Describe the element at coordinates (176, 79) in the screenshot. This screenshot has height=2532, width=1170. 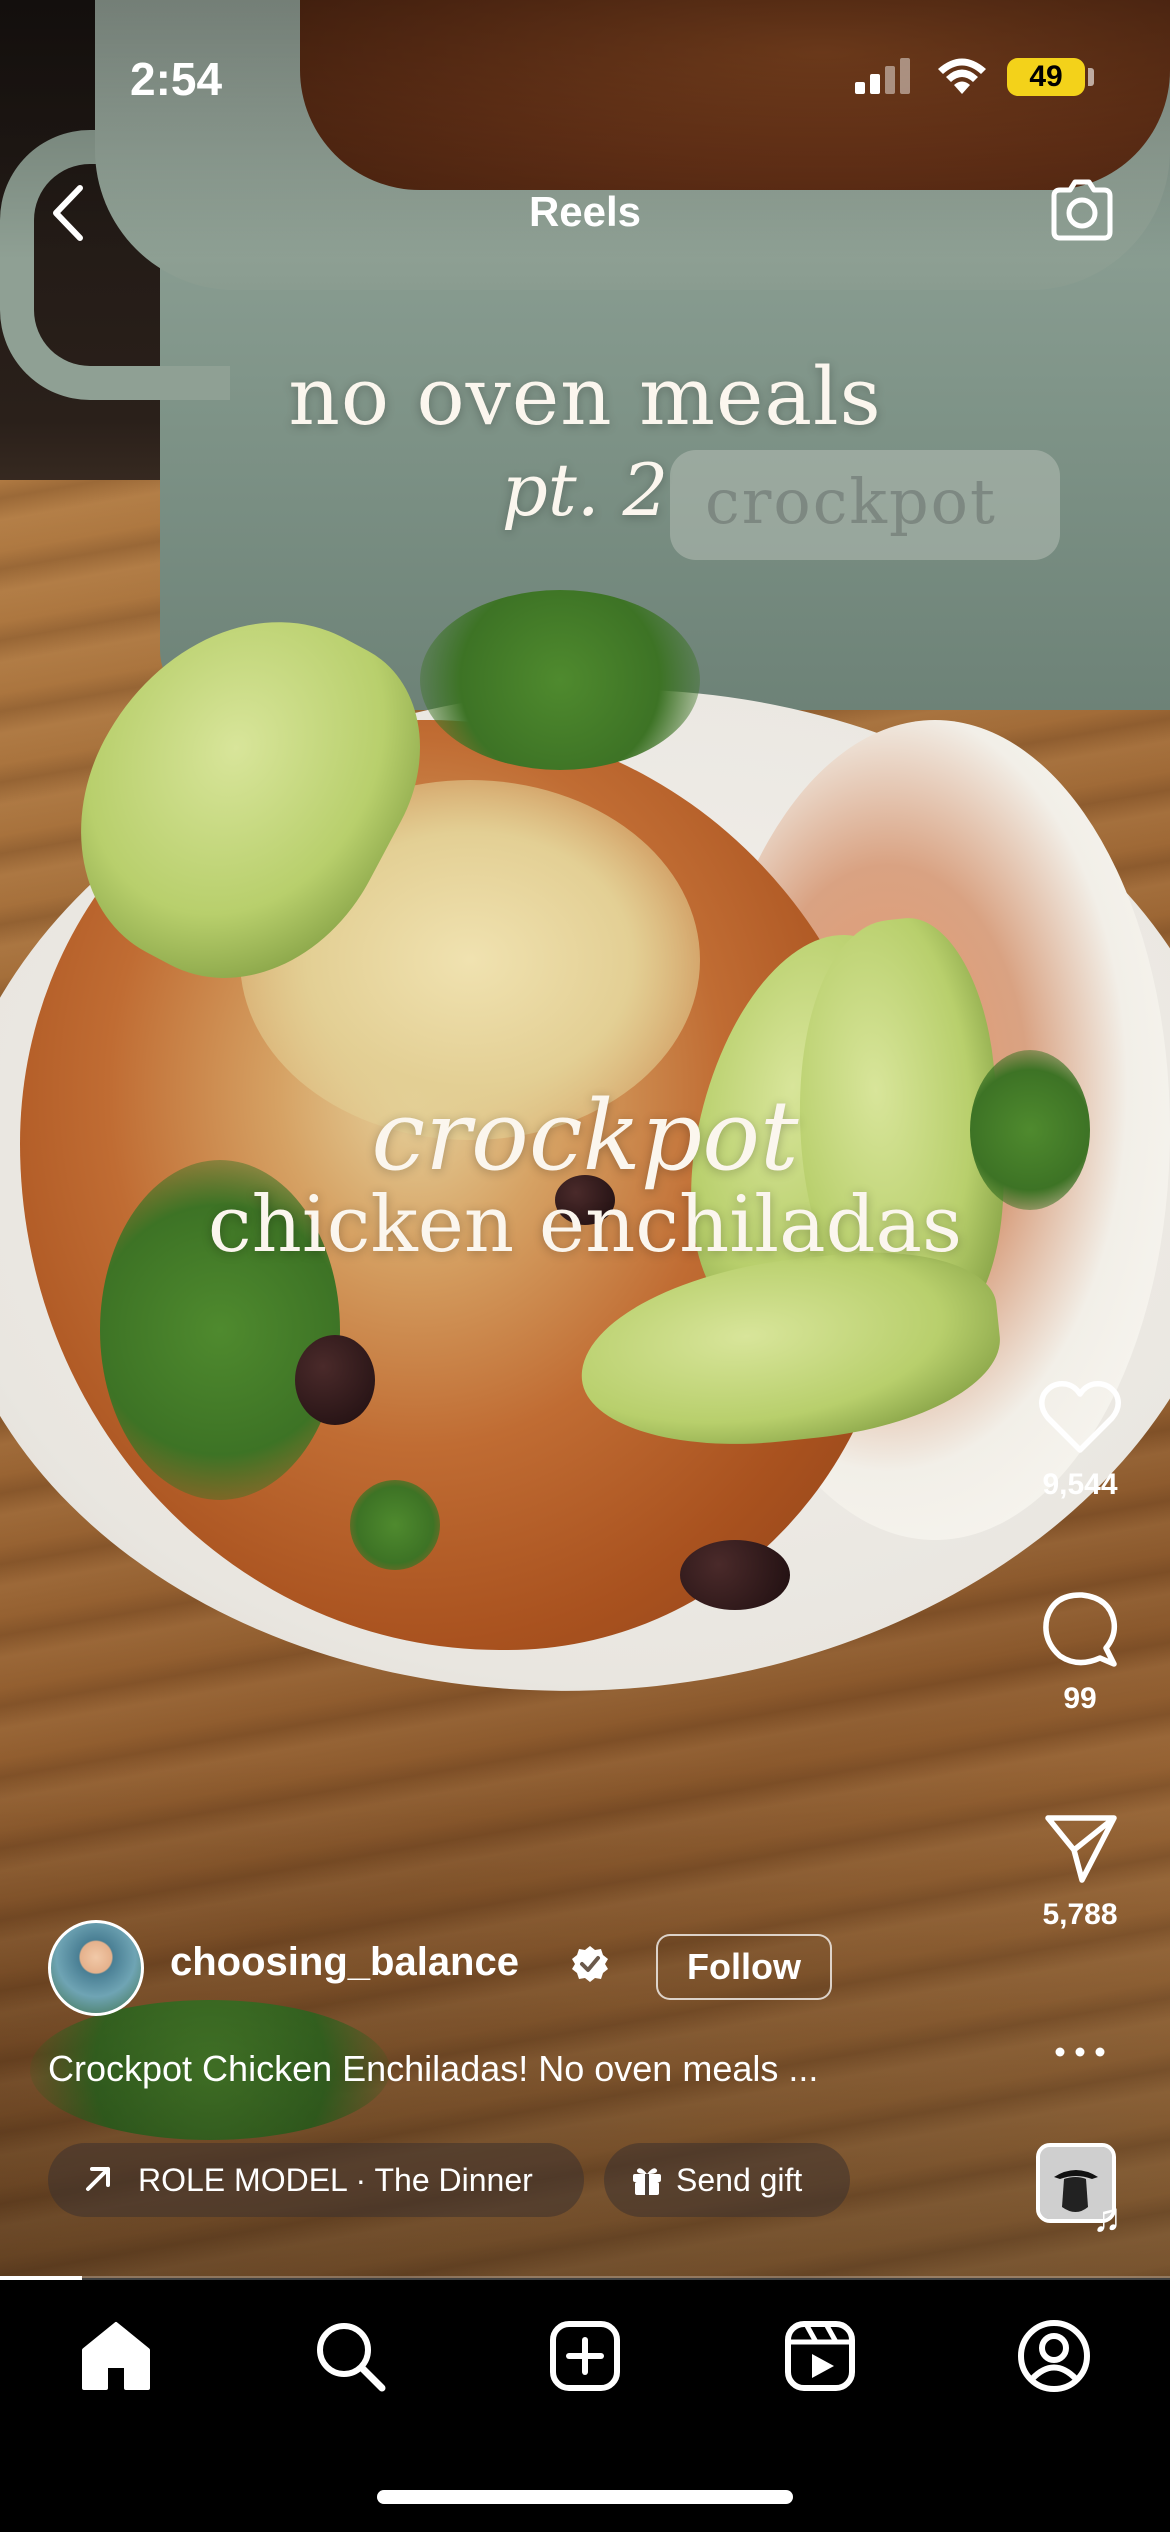
I see `status-time: 2:54` at that location.